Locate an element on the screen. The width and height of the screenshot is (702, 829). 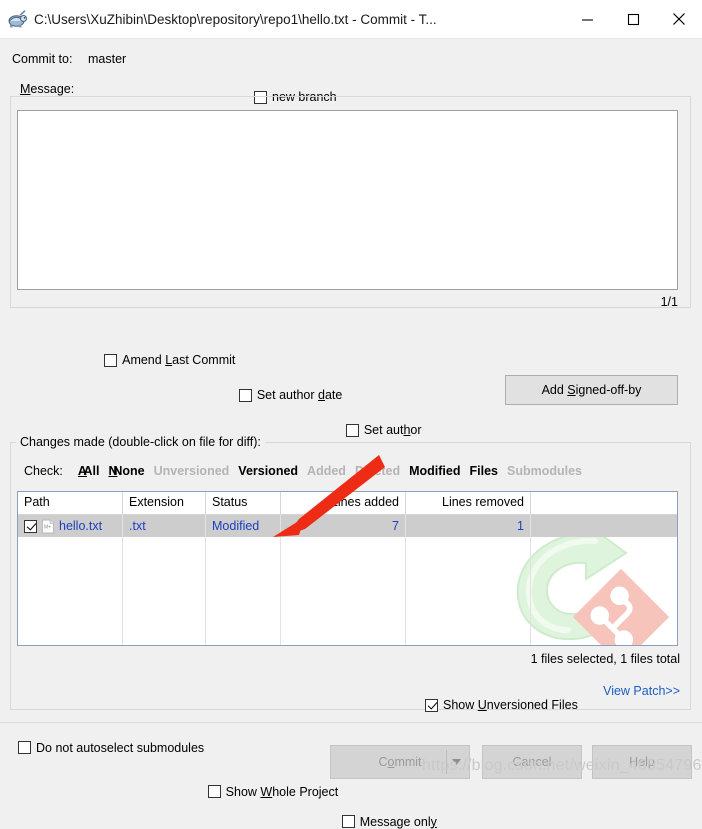
tortoisegit-logo-watermark is located at coordinates (593, 585).